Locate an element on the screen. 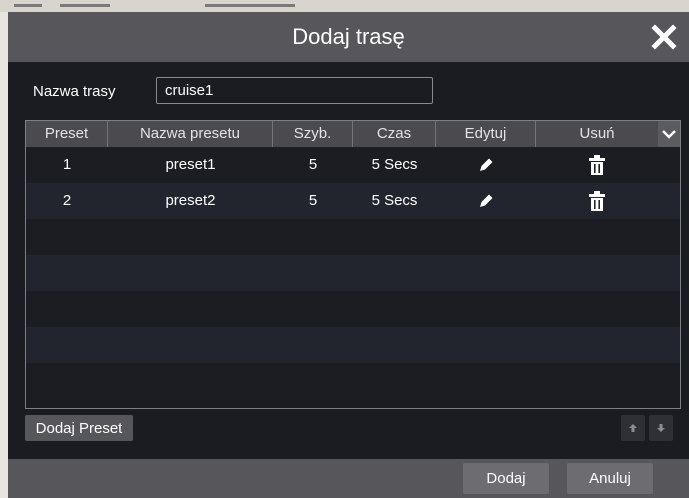  column-header-edit: Edytuj is located at coordinates (486, 134).